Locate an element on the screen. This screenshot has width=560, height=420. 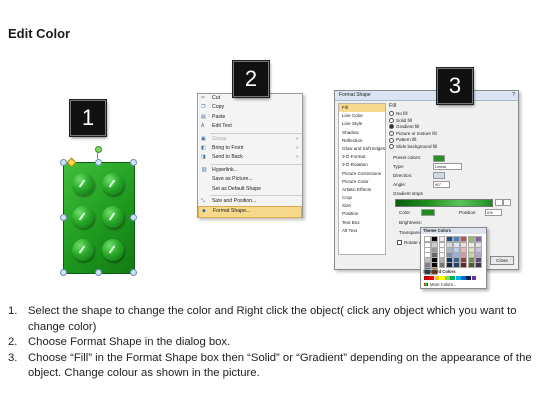
swatch-row is located at coordinates (455, 268).